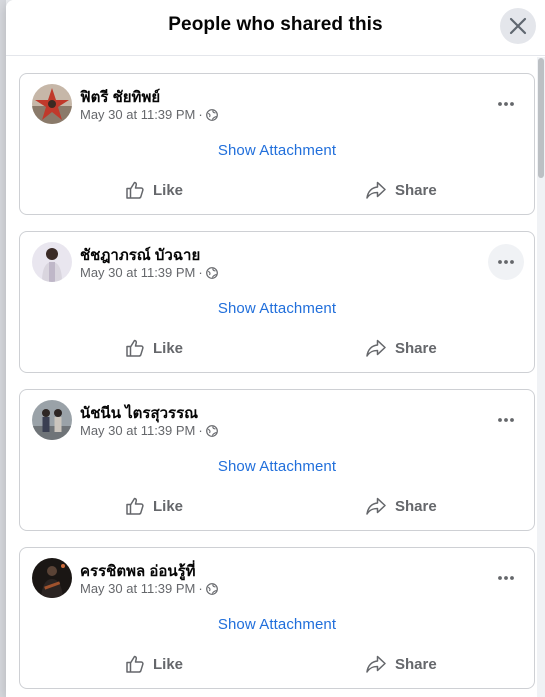 This screenshot has height=697, width=545. I want to click on author-name: ครรชิตพล อ่อนรู้ที่, so click(138, 571).